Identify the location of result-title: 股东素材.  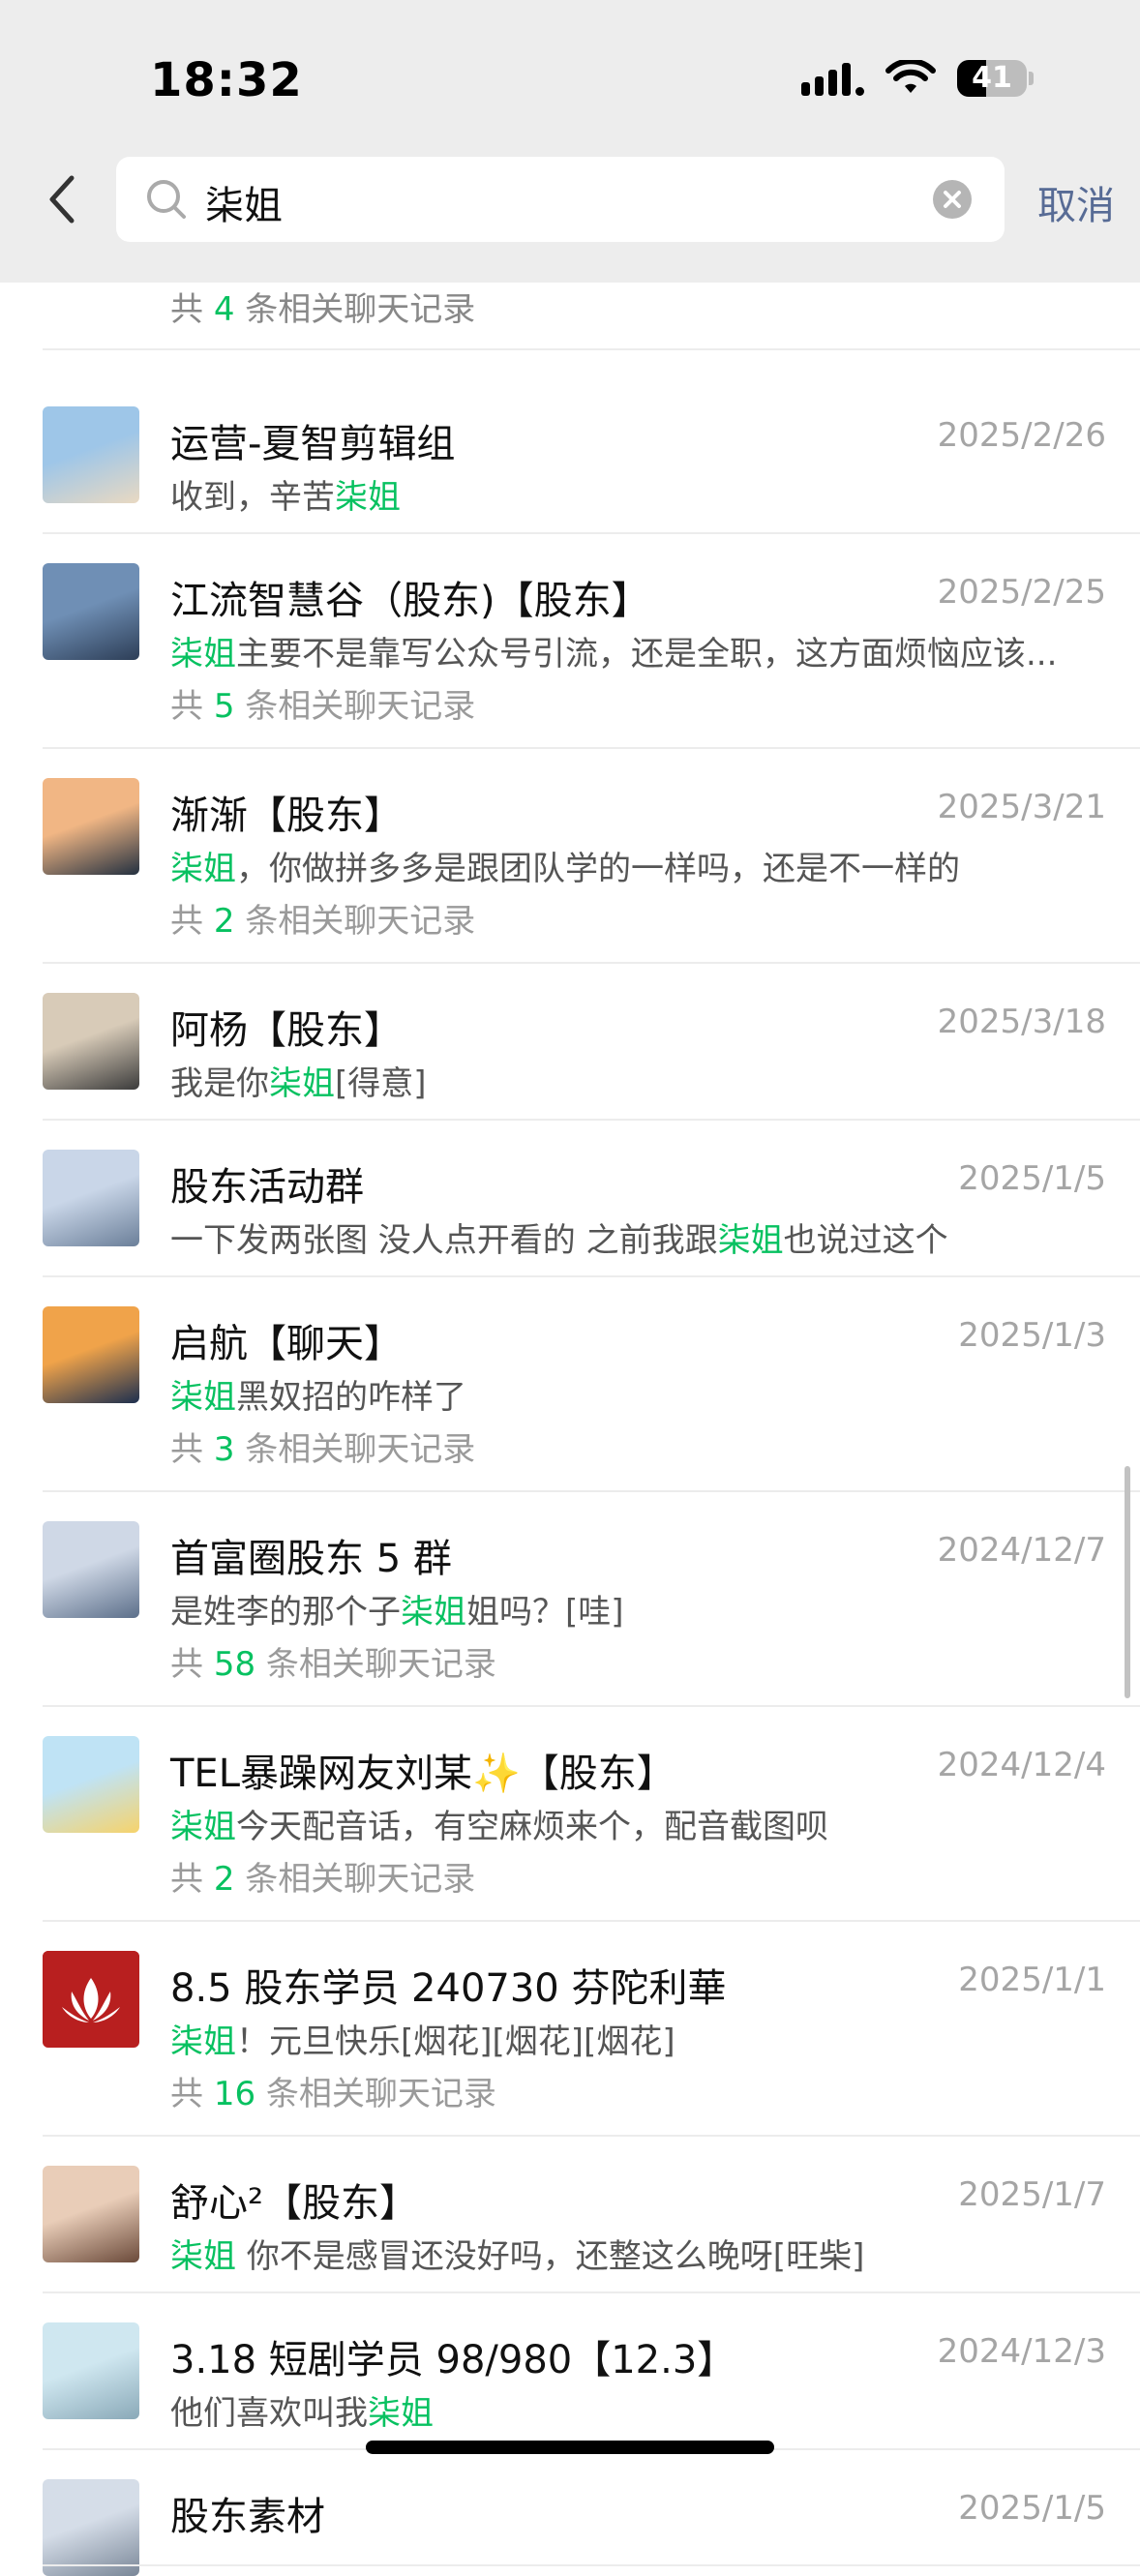
(248, 2517).